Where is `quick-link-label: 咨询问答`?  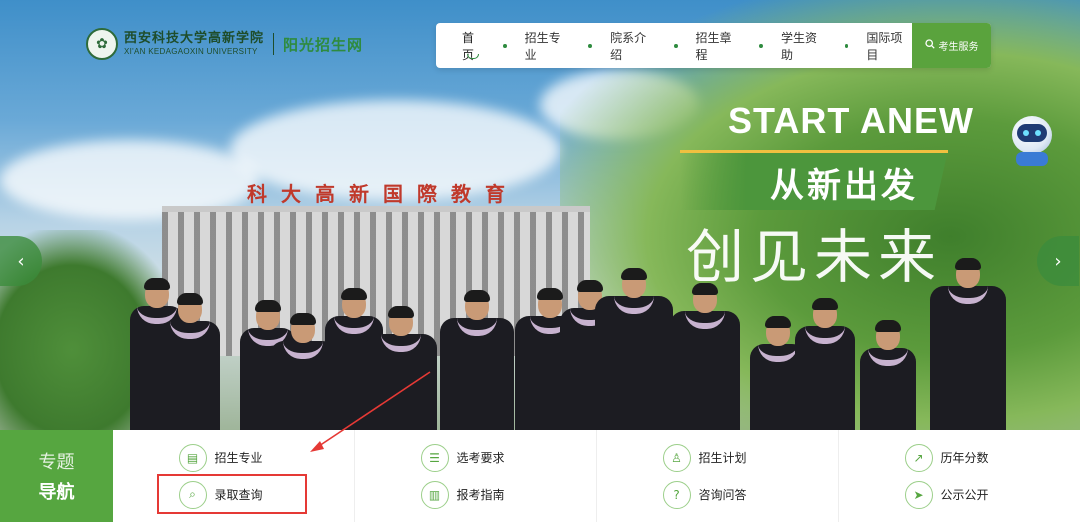 quick-link-label: 咨询问答 is located at coordinates (722, 495).